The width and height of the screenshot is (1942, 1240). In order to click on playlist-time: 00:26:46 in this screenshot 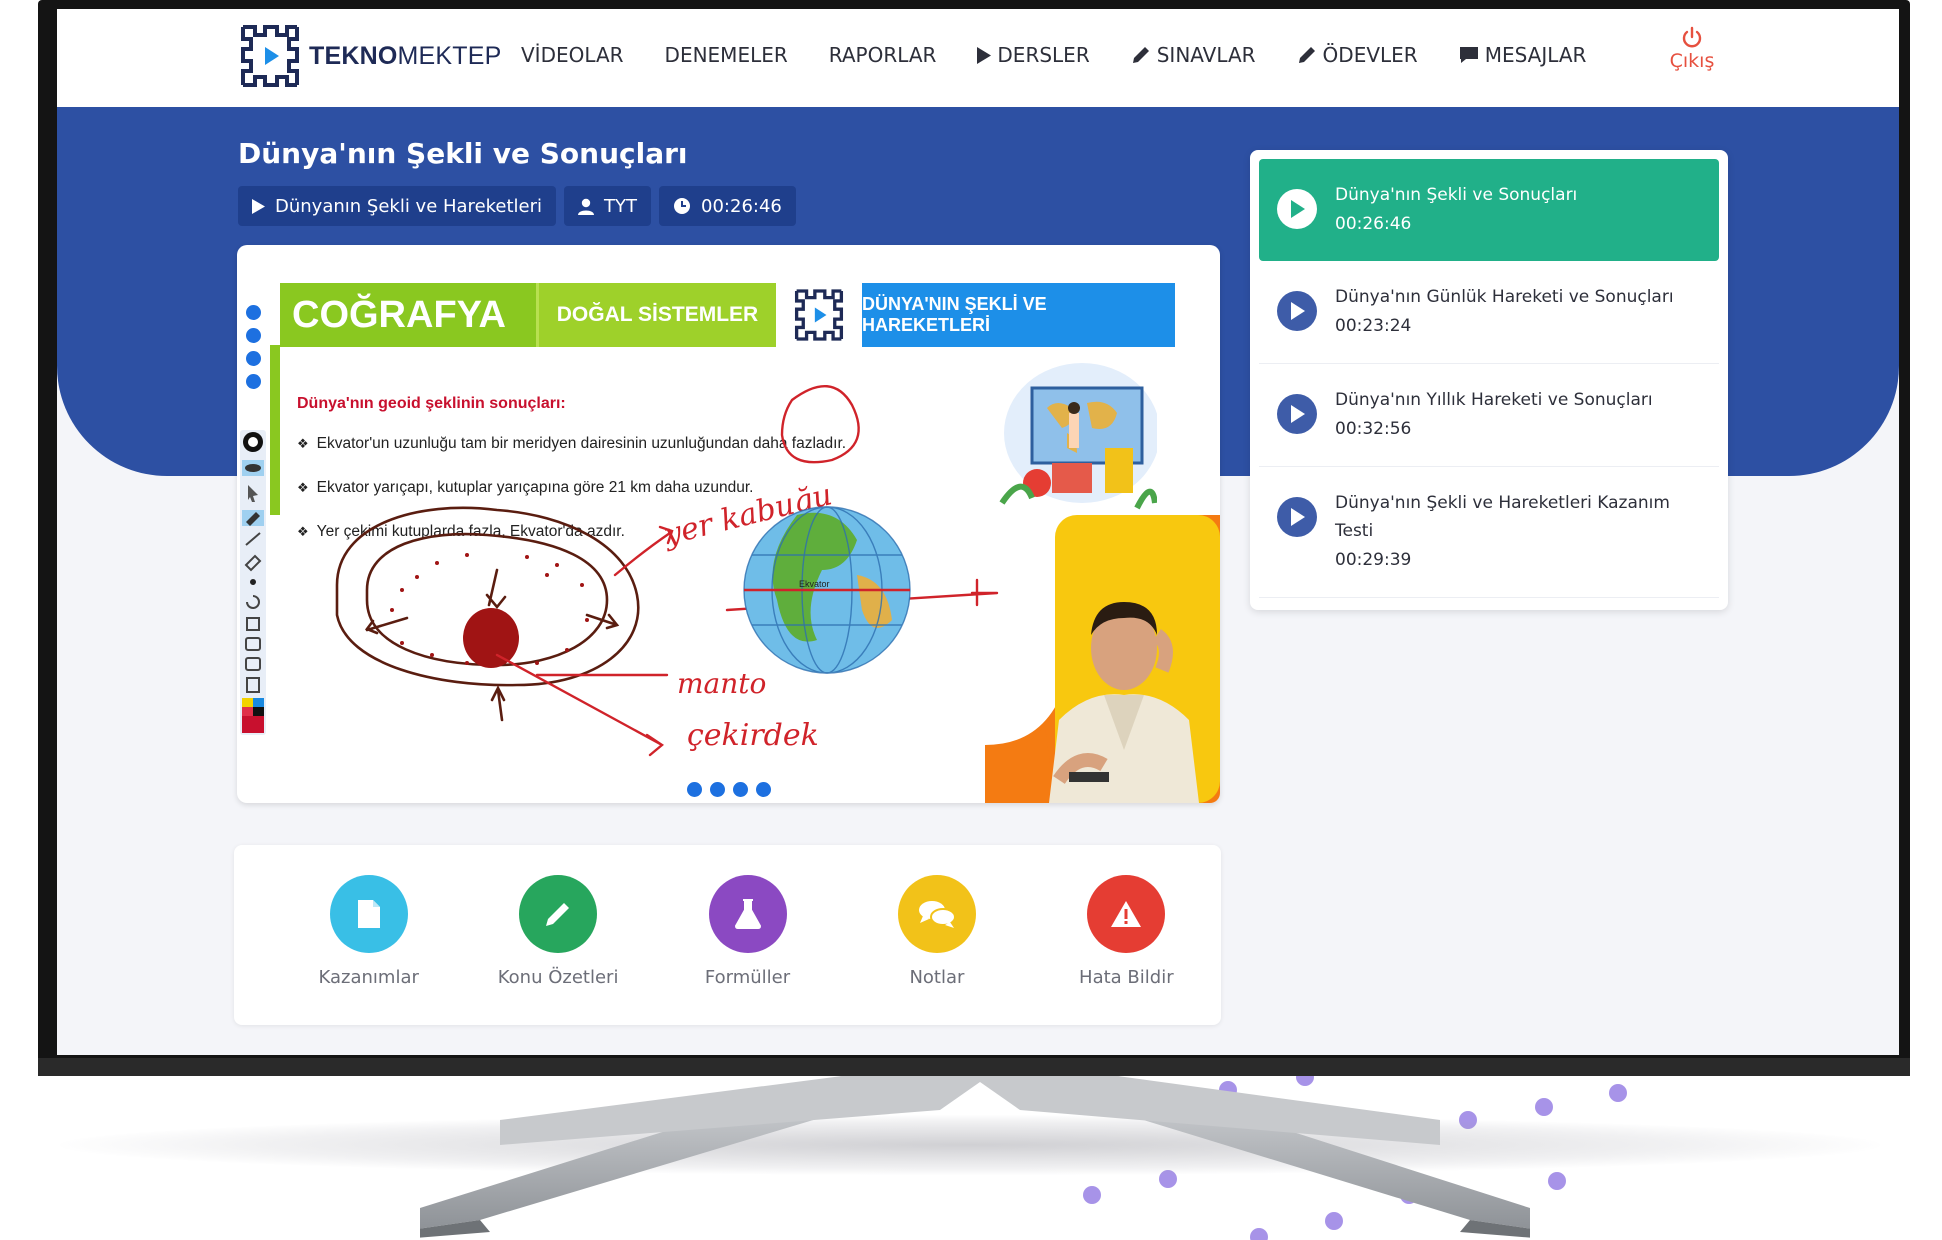, I will do `click(1373, 224)`.